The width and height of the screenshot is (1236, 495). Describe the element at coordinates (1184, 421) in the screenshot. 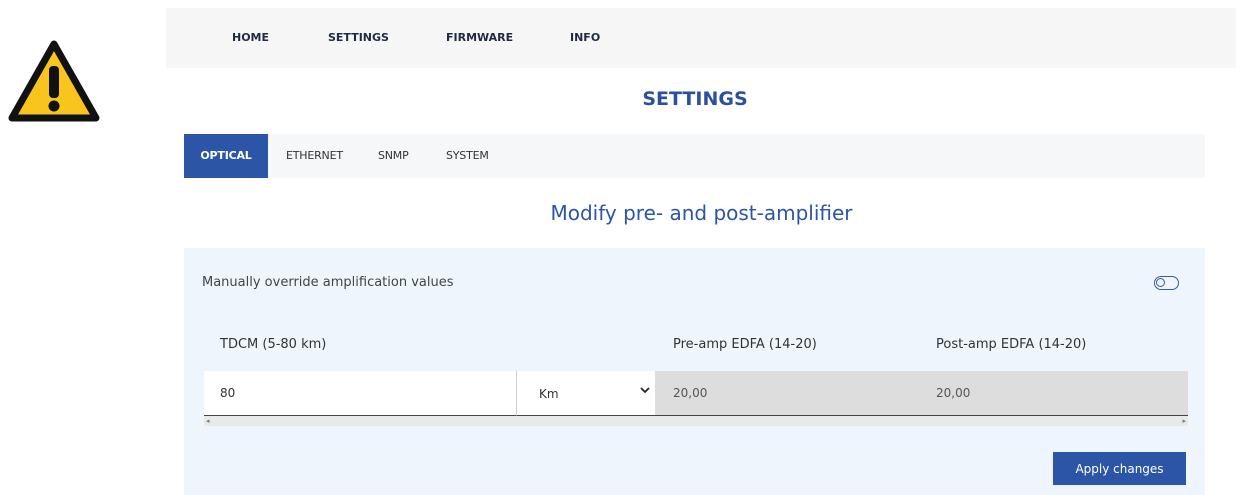

I see `scroll-right-icon: ▸` at that location.